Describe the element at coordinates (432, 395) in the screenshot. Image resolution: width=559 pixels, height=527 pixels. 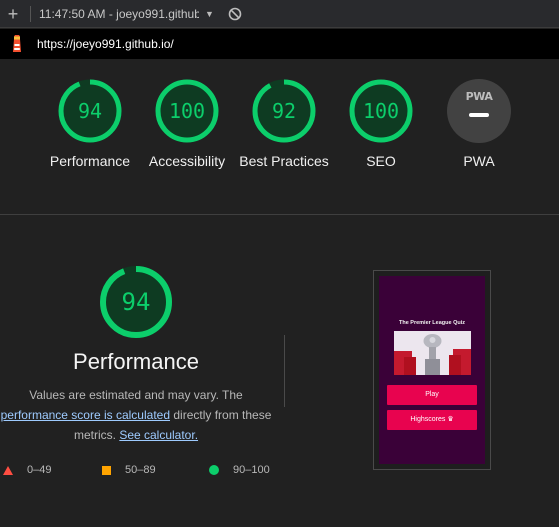
I see `thumb-play-button: Play` at that location.